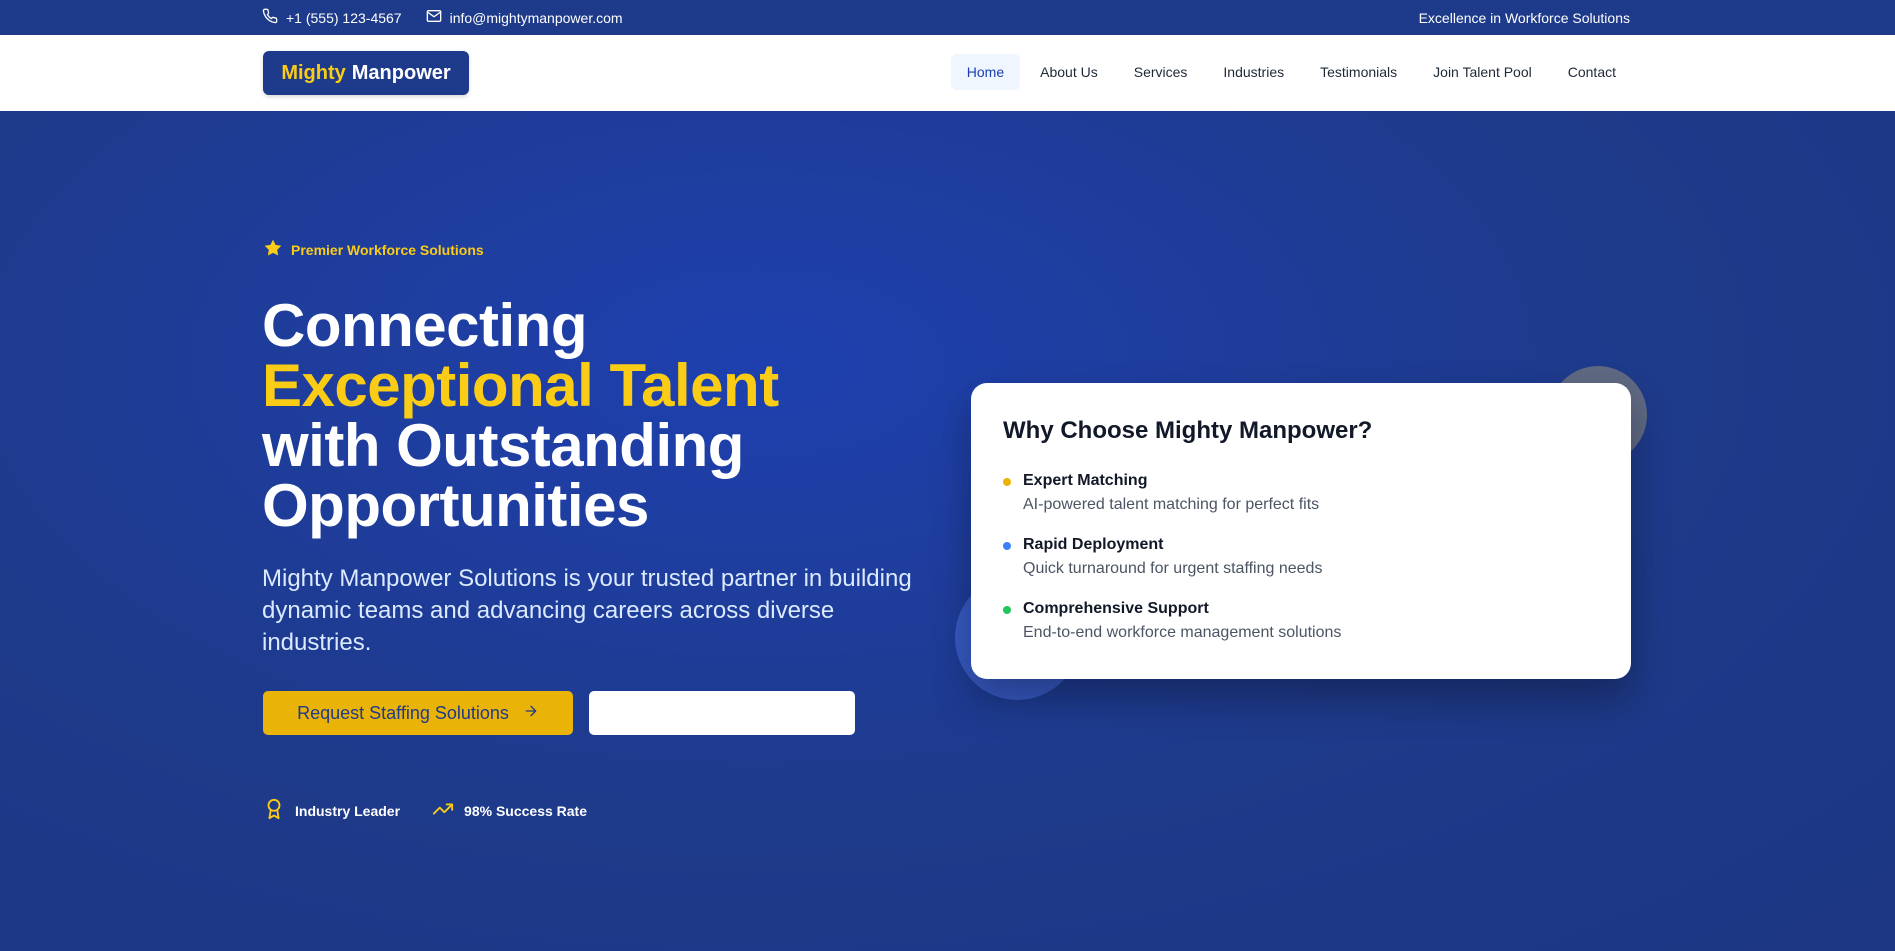 The height and width of the screenshot is (951, 1895). I want to click on phone-link: +1 (555) 123-4567, so click(332, 17).